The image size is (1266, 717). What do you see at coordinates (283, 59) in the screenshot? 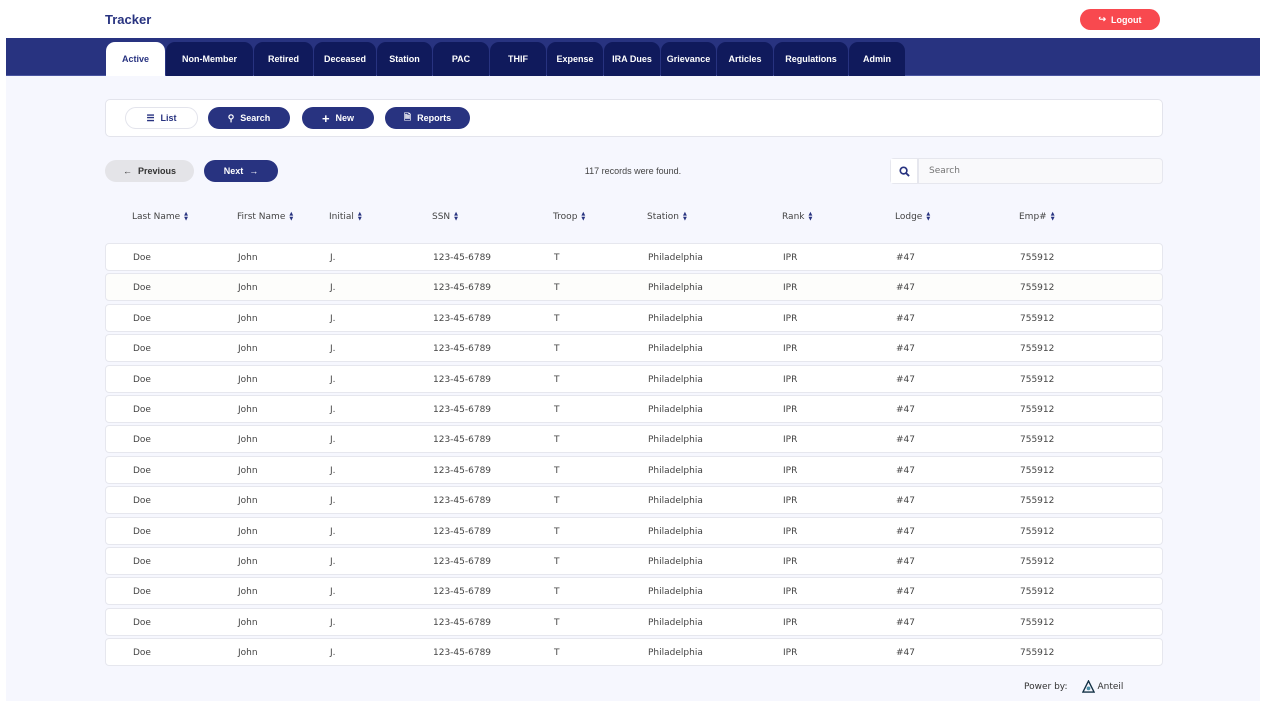
I see `tab-retired: Retired` at bounding box center [283, 59].